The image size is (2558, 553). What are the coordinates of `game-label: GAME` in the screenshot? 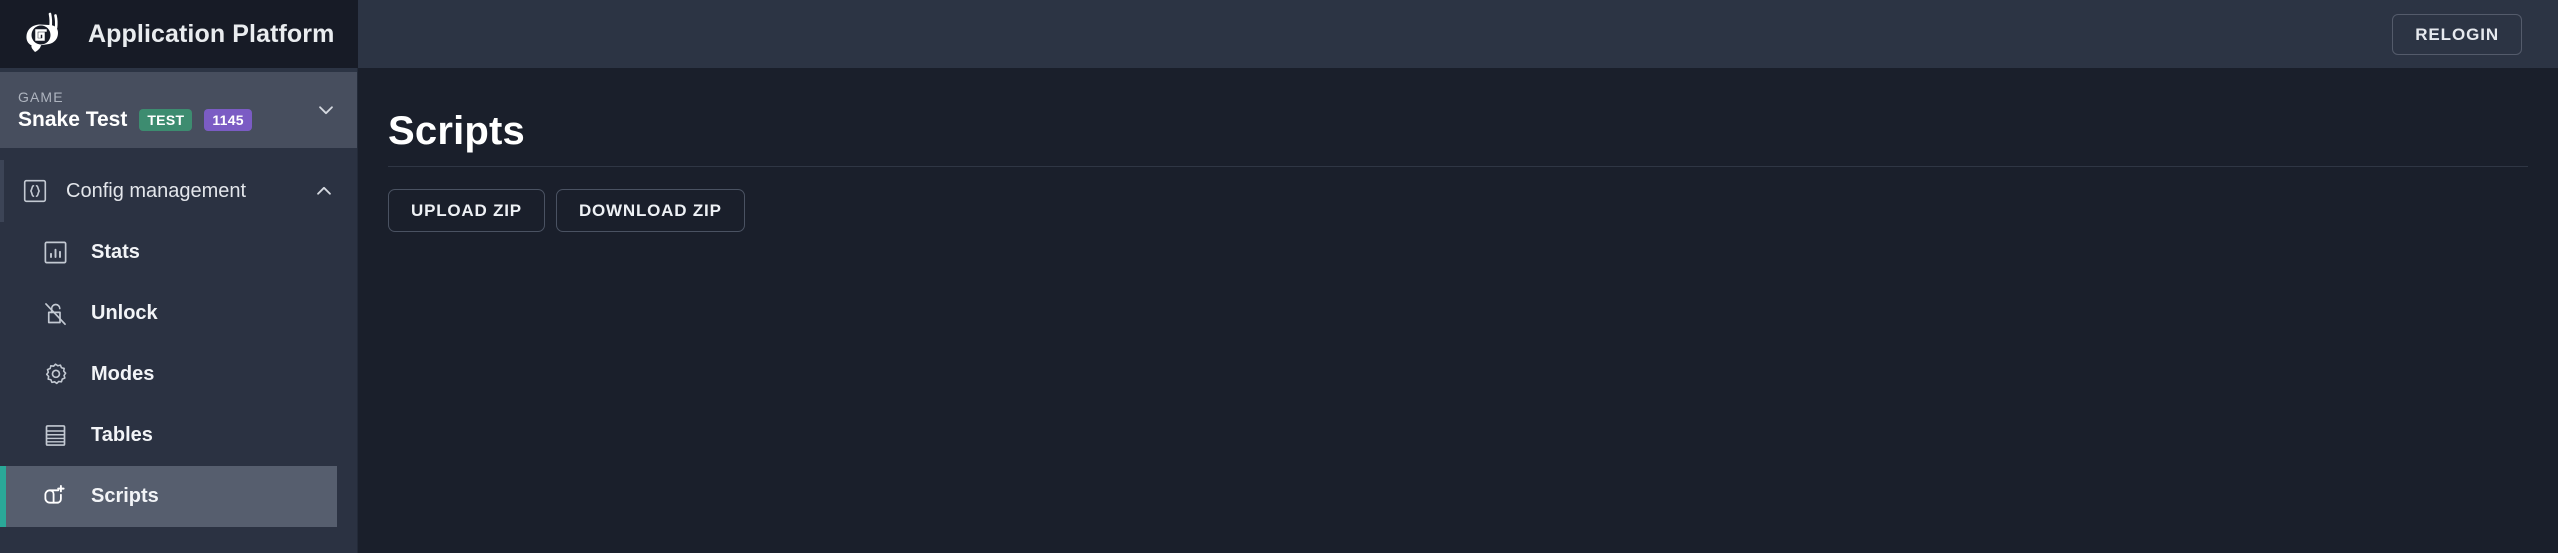 It's located at (41, 96).